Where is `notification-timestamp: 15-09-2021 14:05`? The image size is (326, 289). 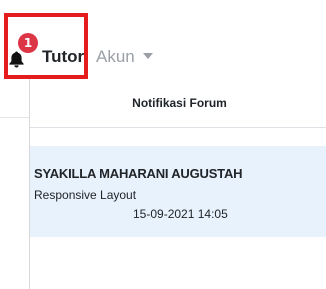
notification-timestamp: 15-09-2021 14:05 is located at coordinates (180, 214).